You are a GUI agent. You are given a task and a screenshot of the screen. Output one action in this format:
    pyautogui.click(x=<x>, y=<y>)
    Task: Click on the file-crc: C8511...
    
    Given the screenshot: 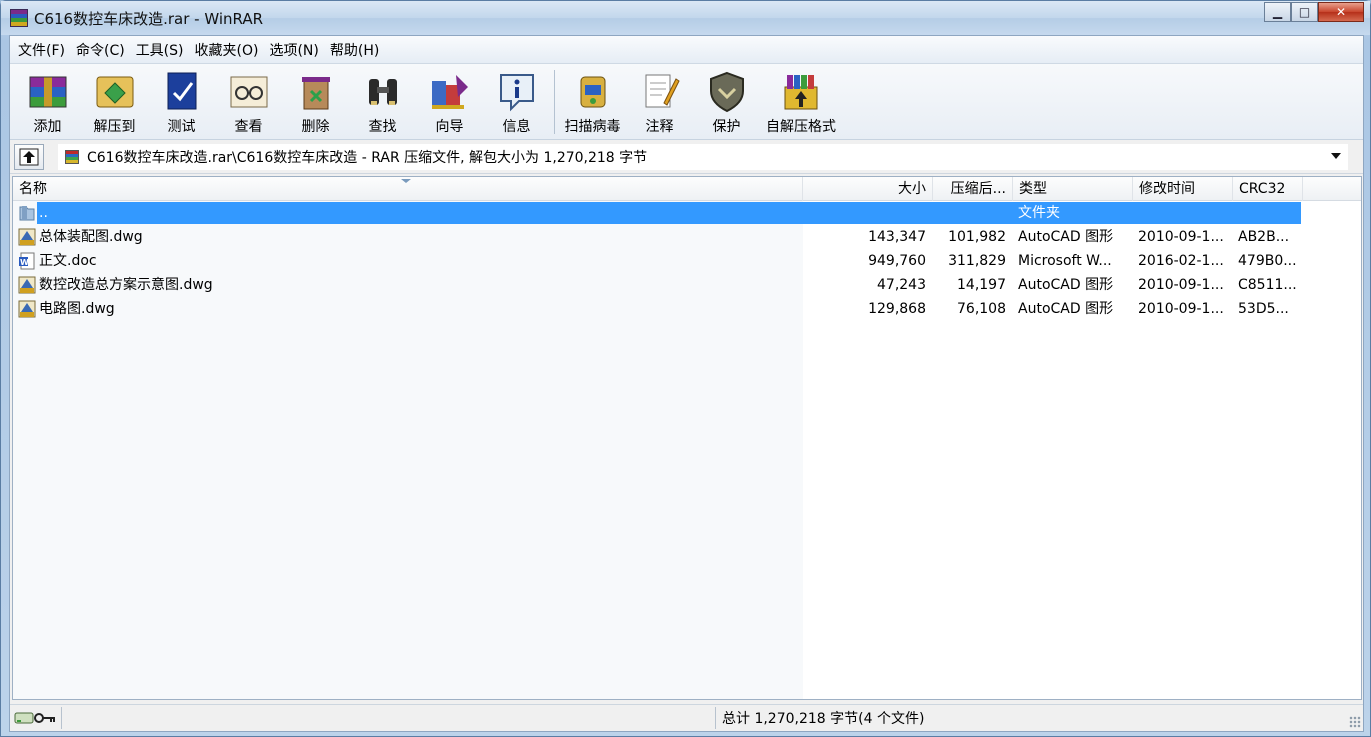 What is the action you would take?
    pyautogui.click(x=1267, y=285)
    